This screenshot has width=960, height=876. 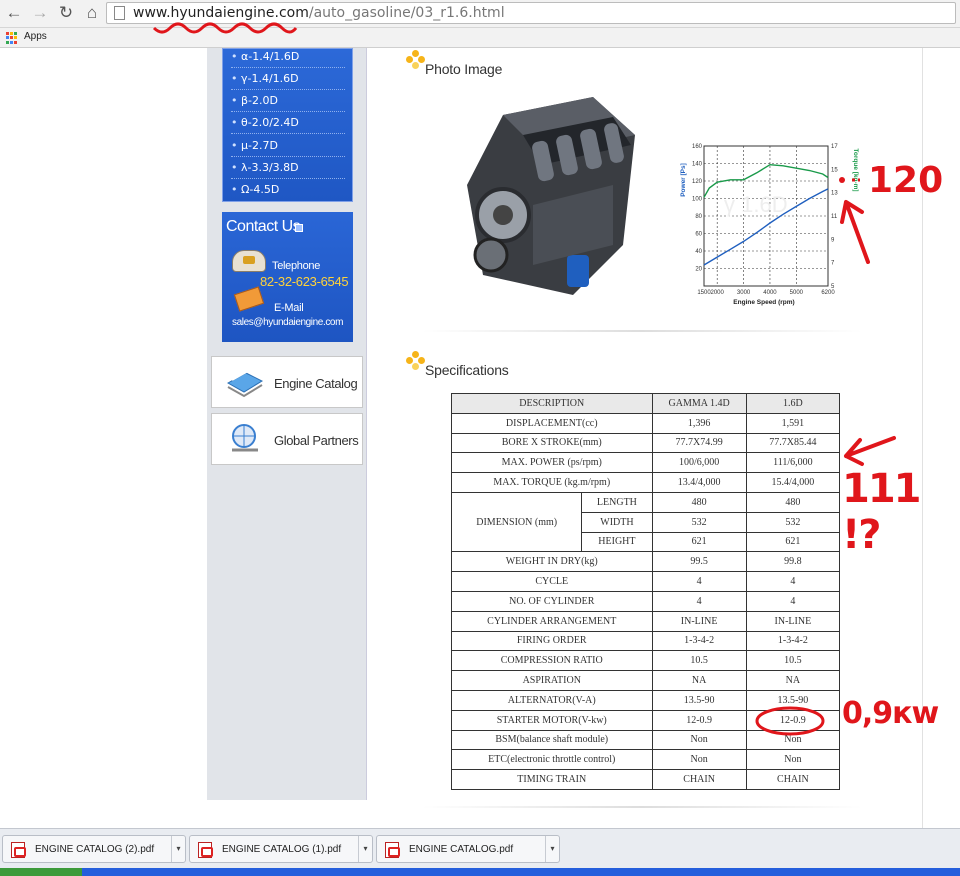 What do you see at coordinates (870, 451) in the screenshot?
I see `power-annotation-arrow` at bounding box center [870, 451].